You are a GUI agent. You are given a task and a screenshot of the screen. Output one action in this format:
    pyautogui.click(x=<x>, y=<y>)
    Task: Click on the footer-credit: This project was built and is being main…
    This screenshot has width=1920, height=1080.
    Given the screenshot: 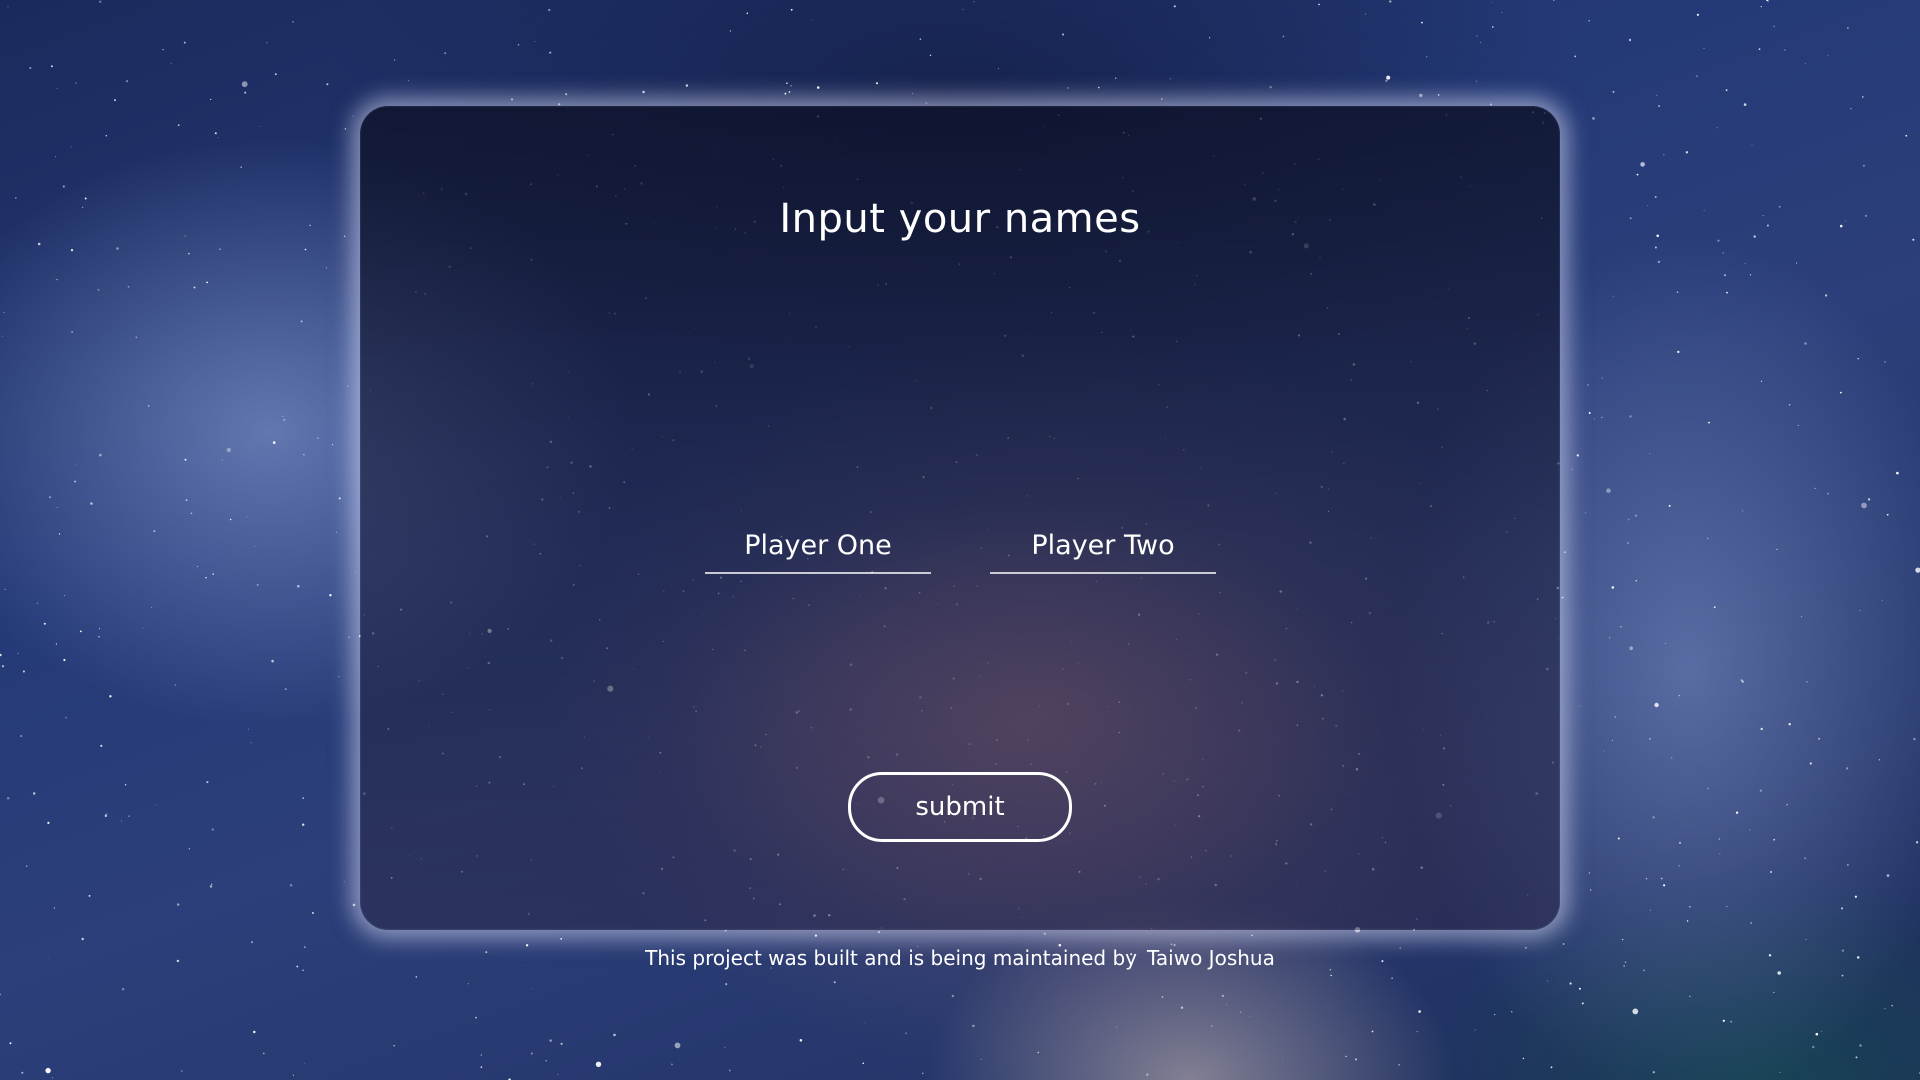 What is the action you would take?
    pyautogui.click(x=960, y=958)
    